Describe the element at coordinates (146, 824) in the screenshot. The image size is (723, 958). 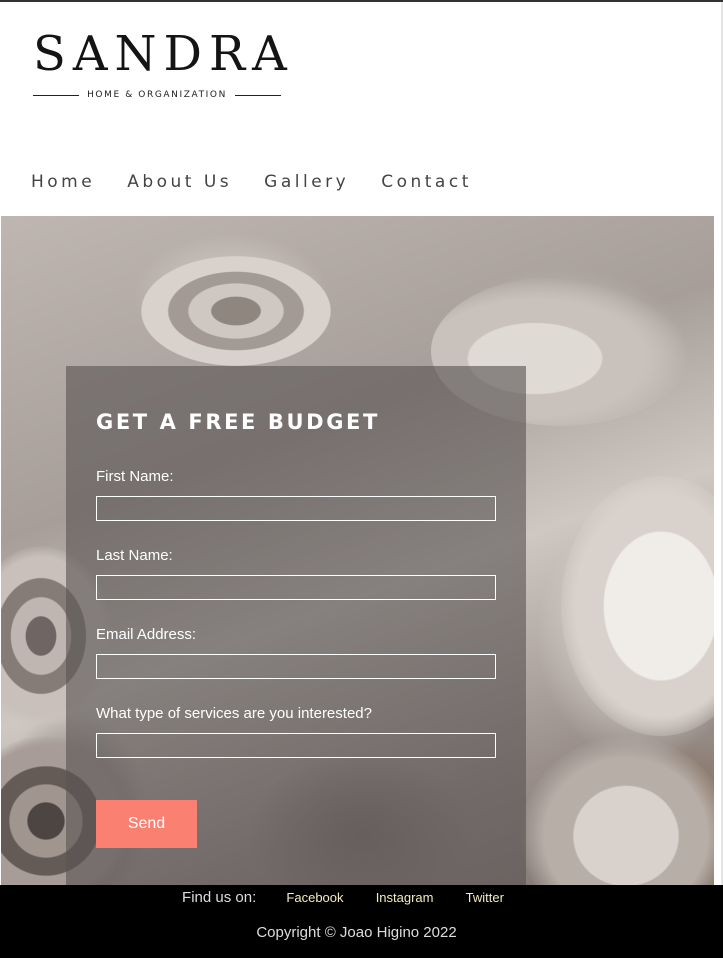
I see `send-button: Send` at that location.